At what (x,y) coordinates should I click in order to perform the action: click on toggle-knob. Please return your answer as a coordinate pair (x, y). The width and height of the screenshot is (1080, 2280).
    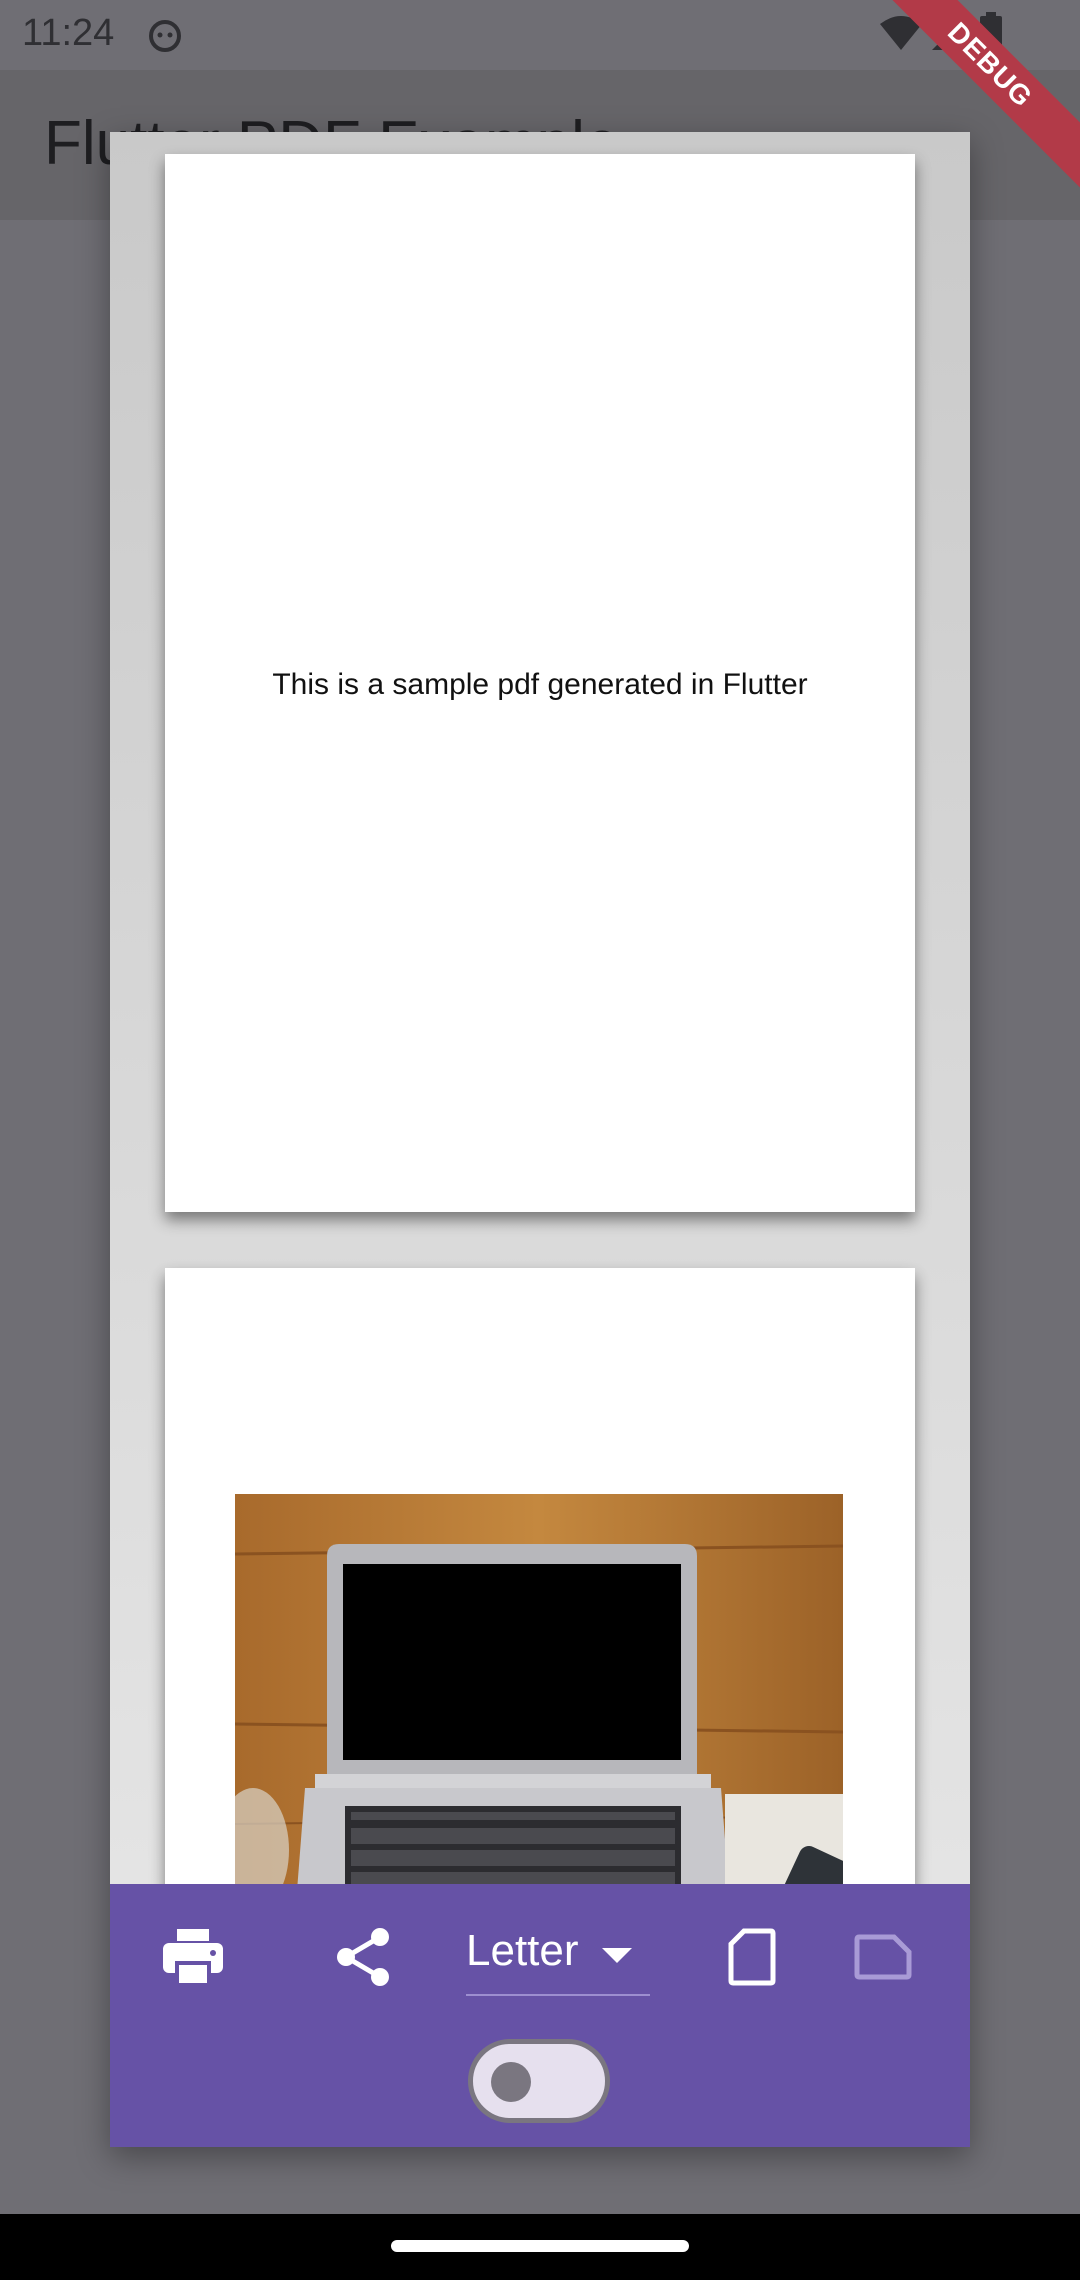
    Looking at the image, I should click on (511, 2082).